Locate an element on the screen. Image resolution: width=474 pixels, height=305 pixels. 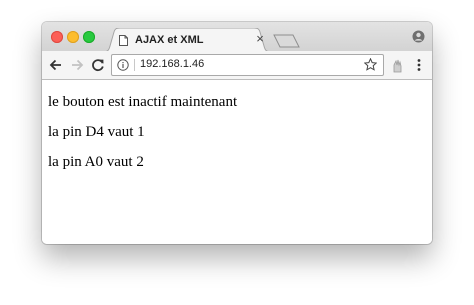
zoom-window-button is located at coordinates (89, 37).